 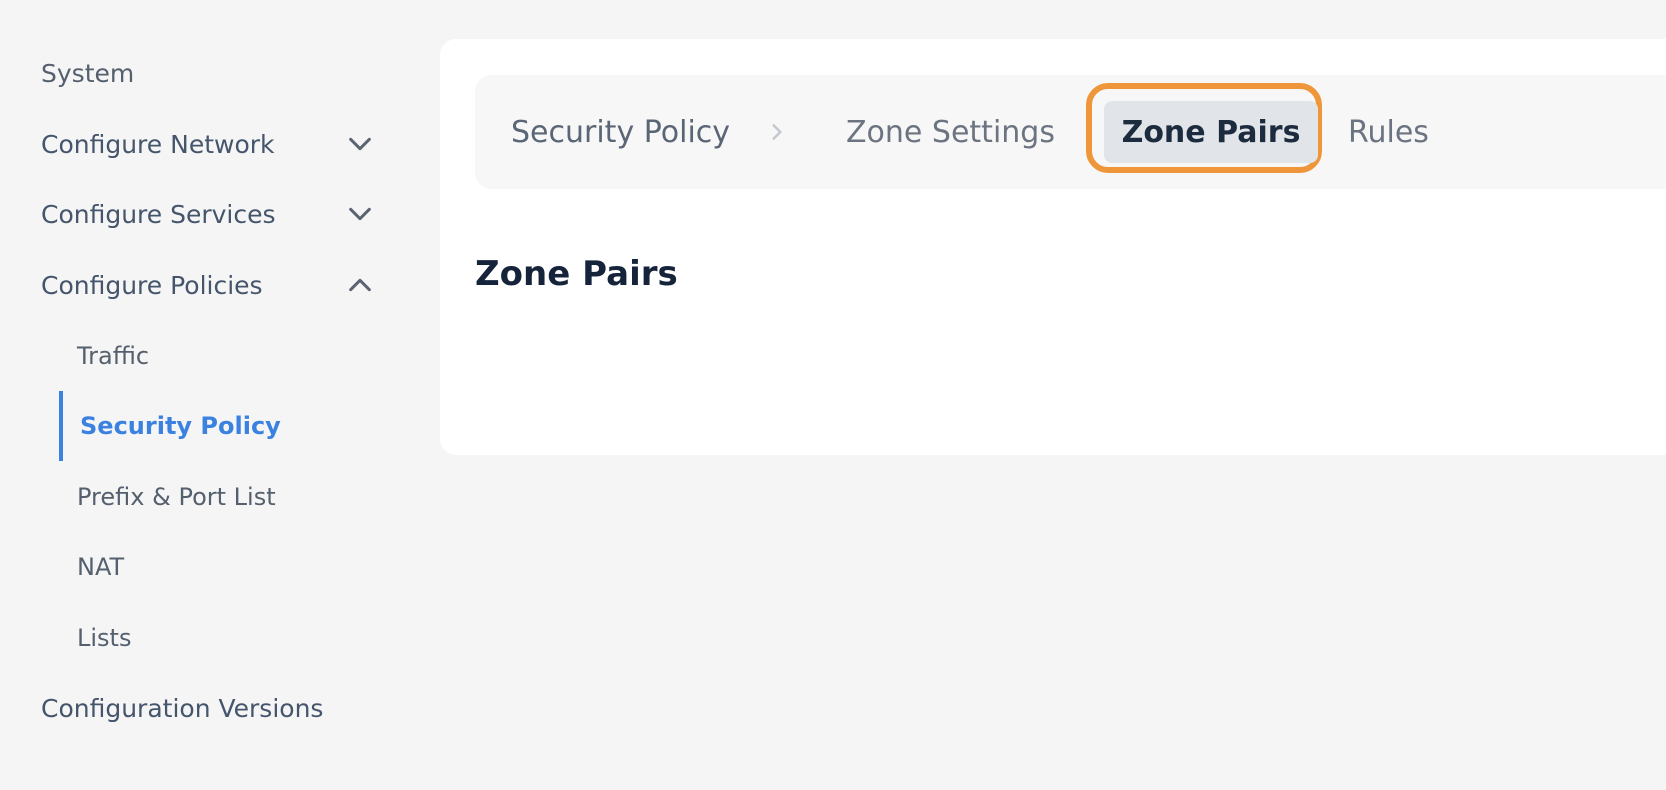 What do you see at coordinates (209, 638) in the screenshot?
I see `sidebar-item-lists: Lists` at bounding box center [209, 638].